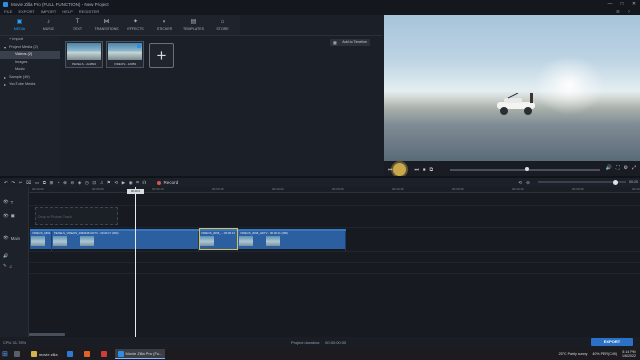  Describe the element at coordinates (30, 70) in the screenshot. I see `sidebar-item: Music` at that location.